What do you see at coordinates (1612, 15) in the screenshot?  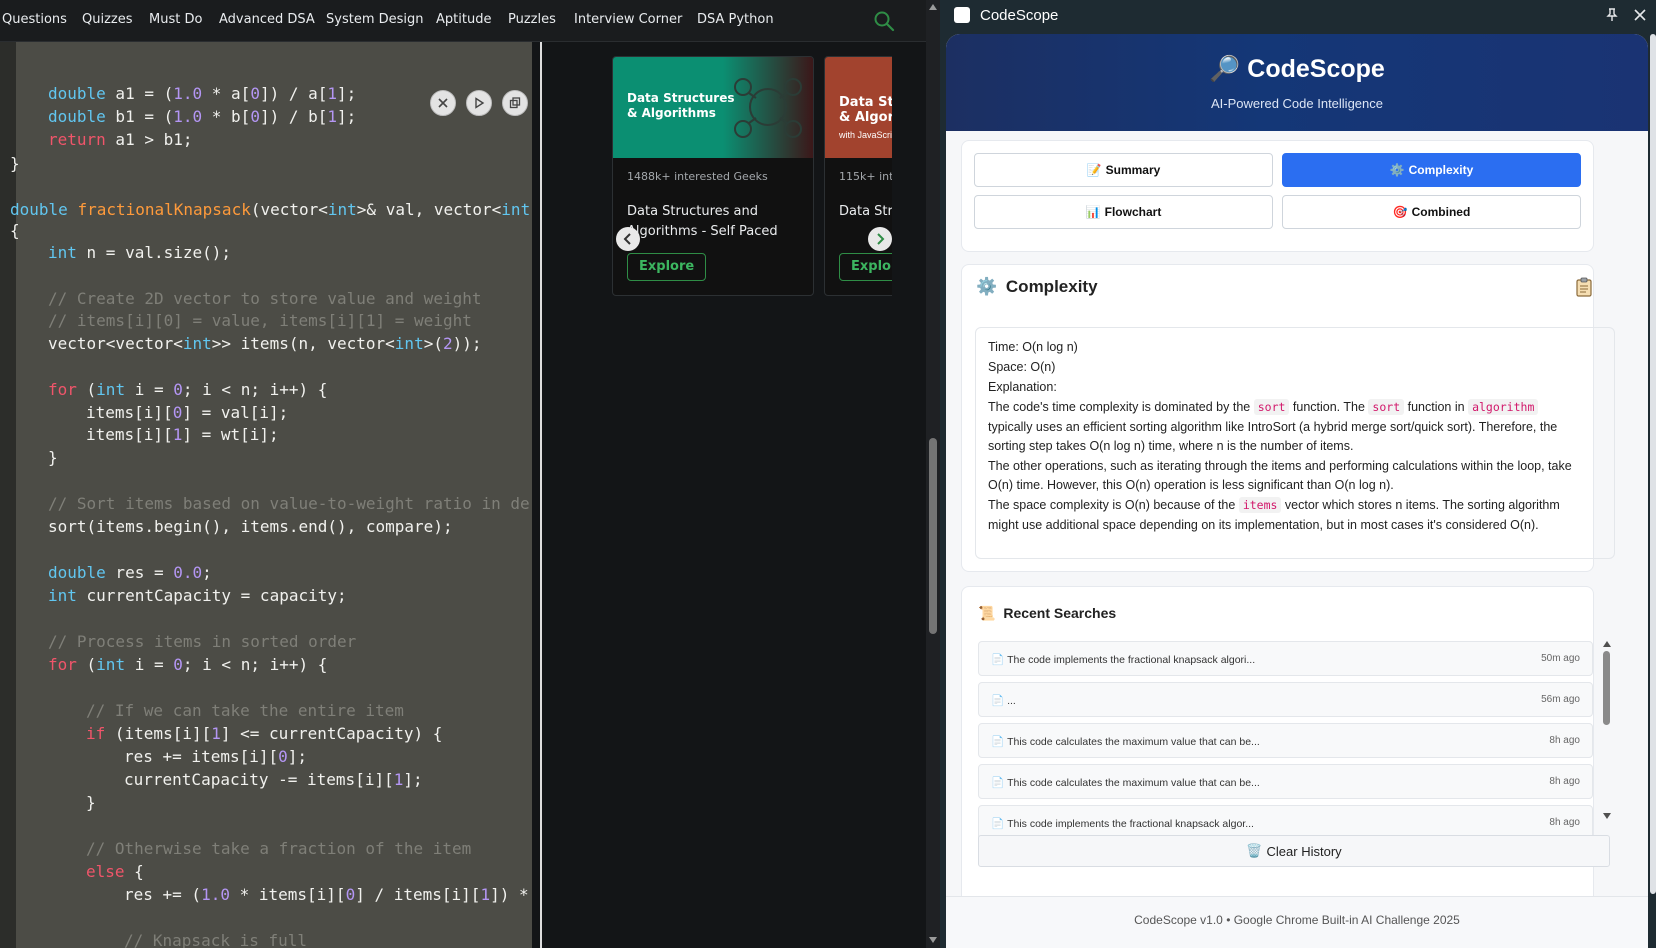 I see `pin-icon` at bounding box center [1612, 15].